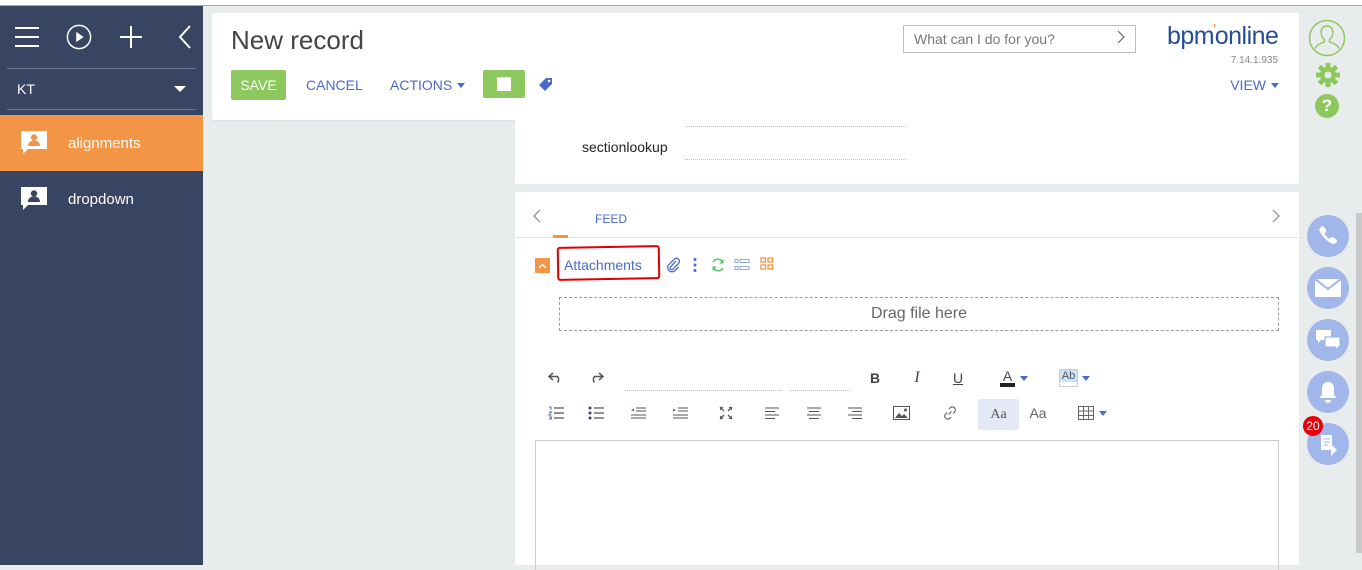 The image size is (1362, 570). I want to click on align-left-button, so click(772, 413).